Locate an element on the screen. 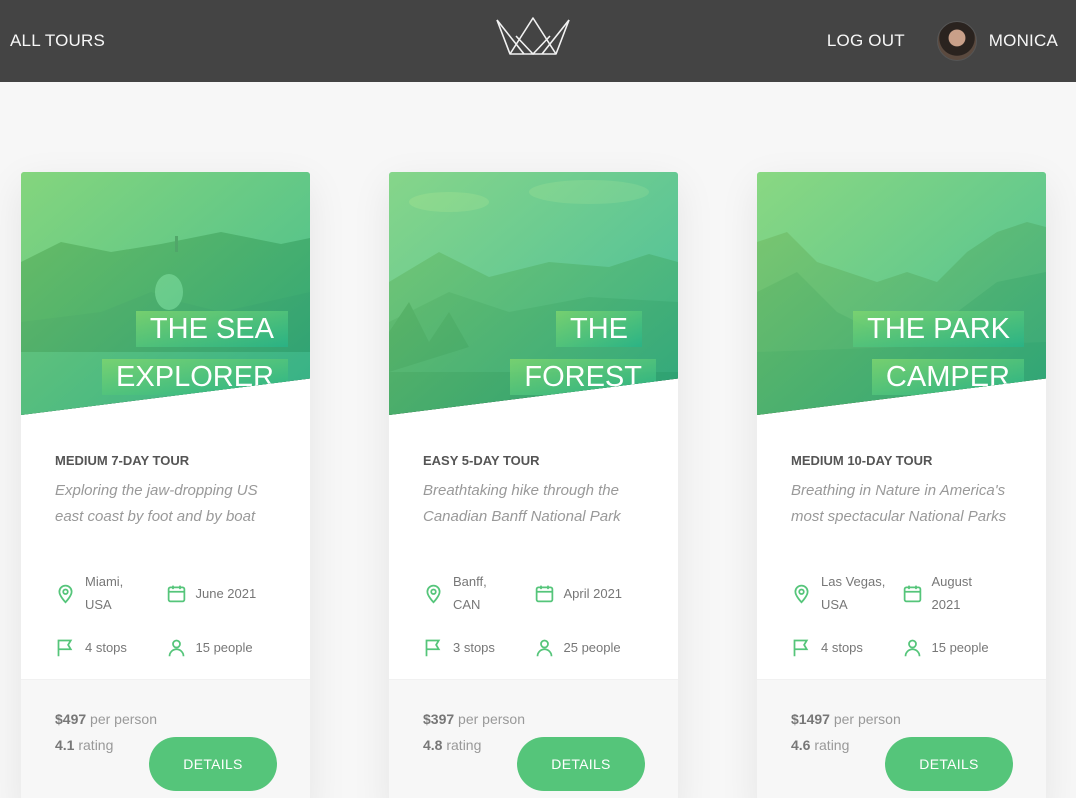 Image resolution: width=1076 pixels, height=798 pixels. tour-facts: Miami, USA June 2021 4 stops 15 people is located at coordinates (165, 614).